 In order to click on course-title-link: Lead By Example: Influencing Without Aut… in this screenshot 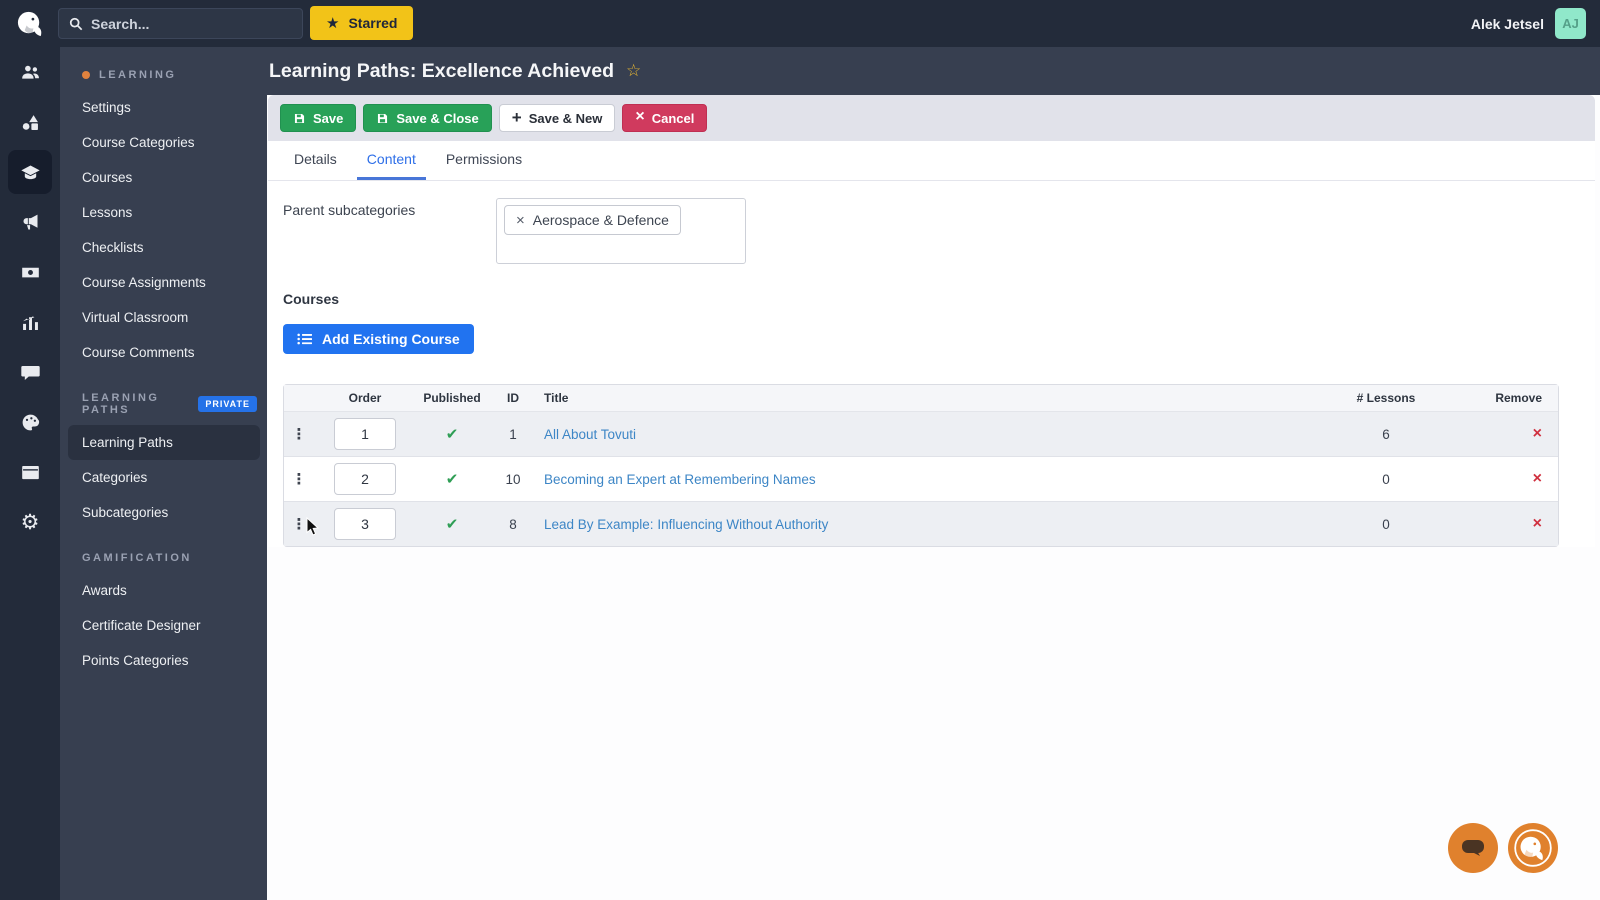, I will do `click(686, 524)`.